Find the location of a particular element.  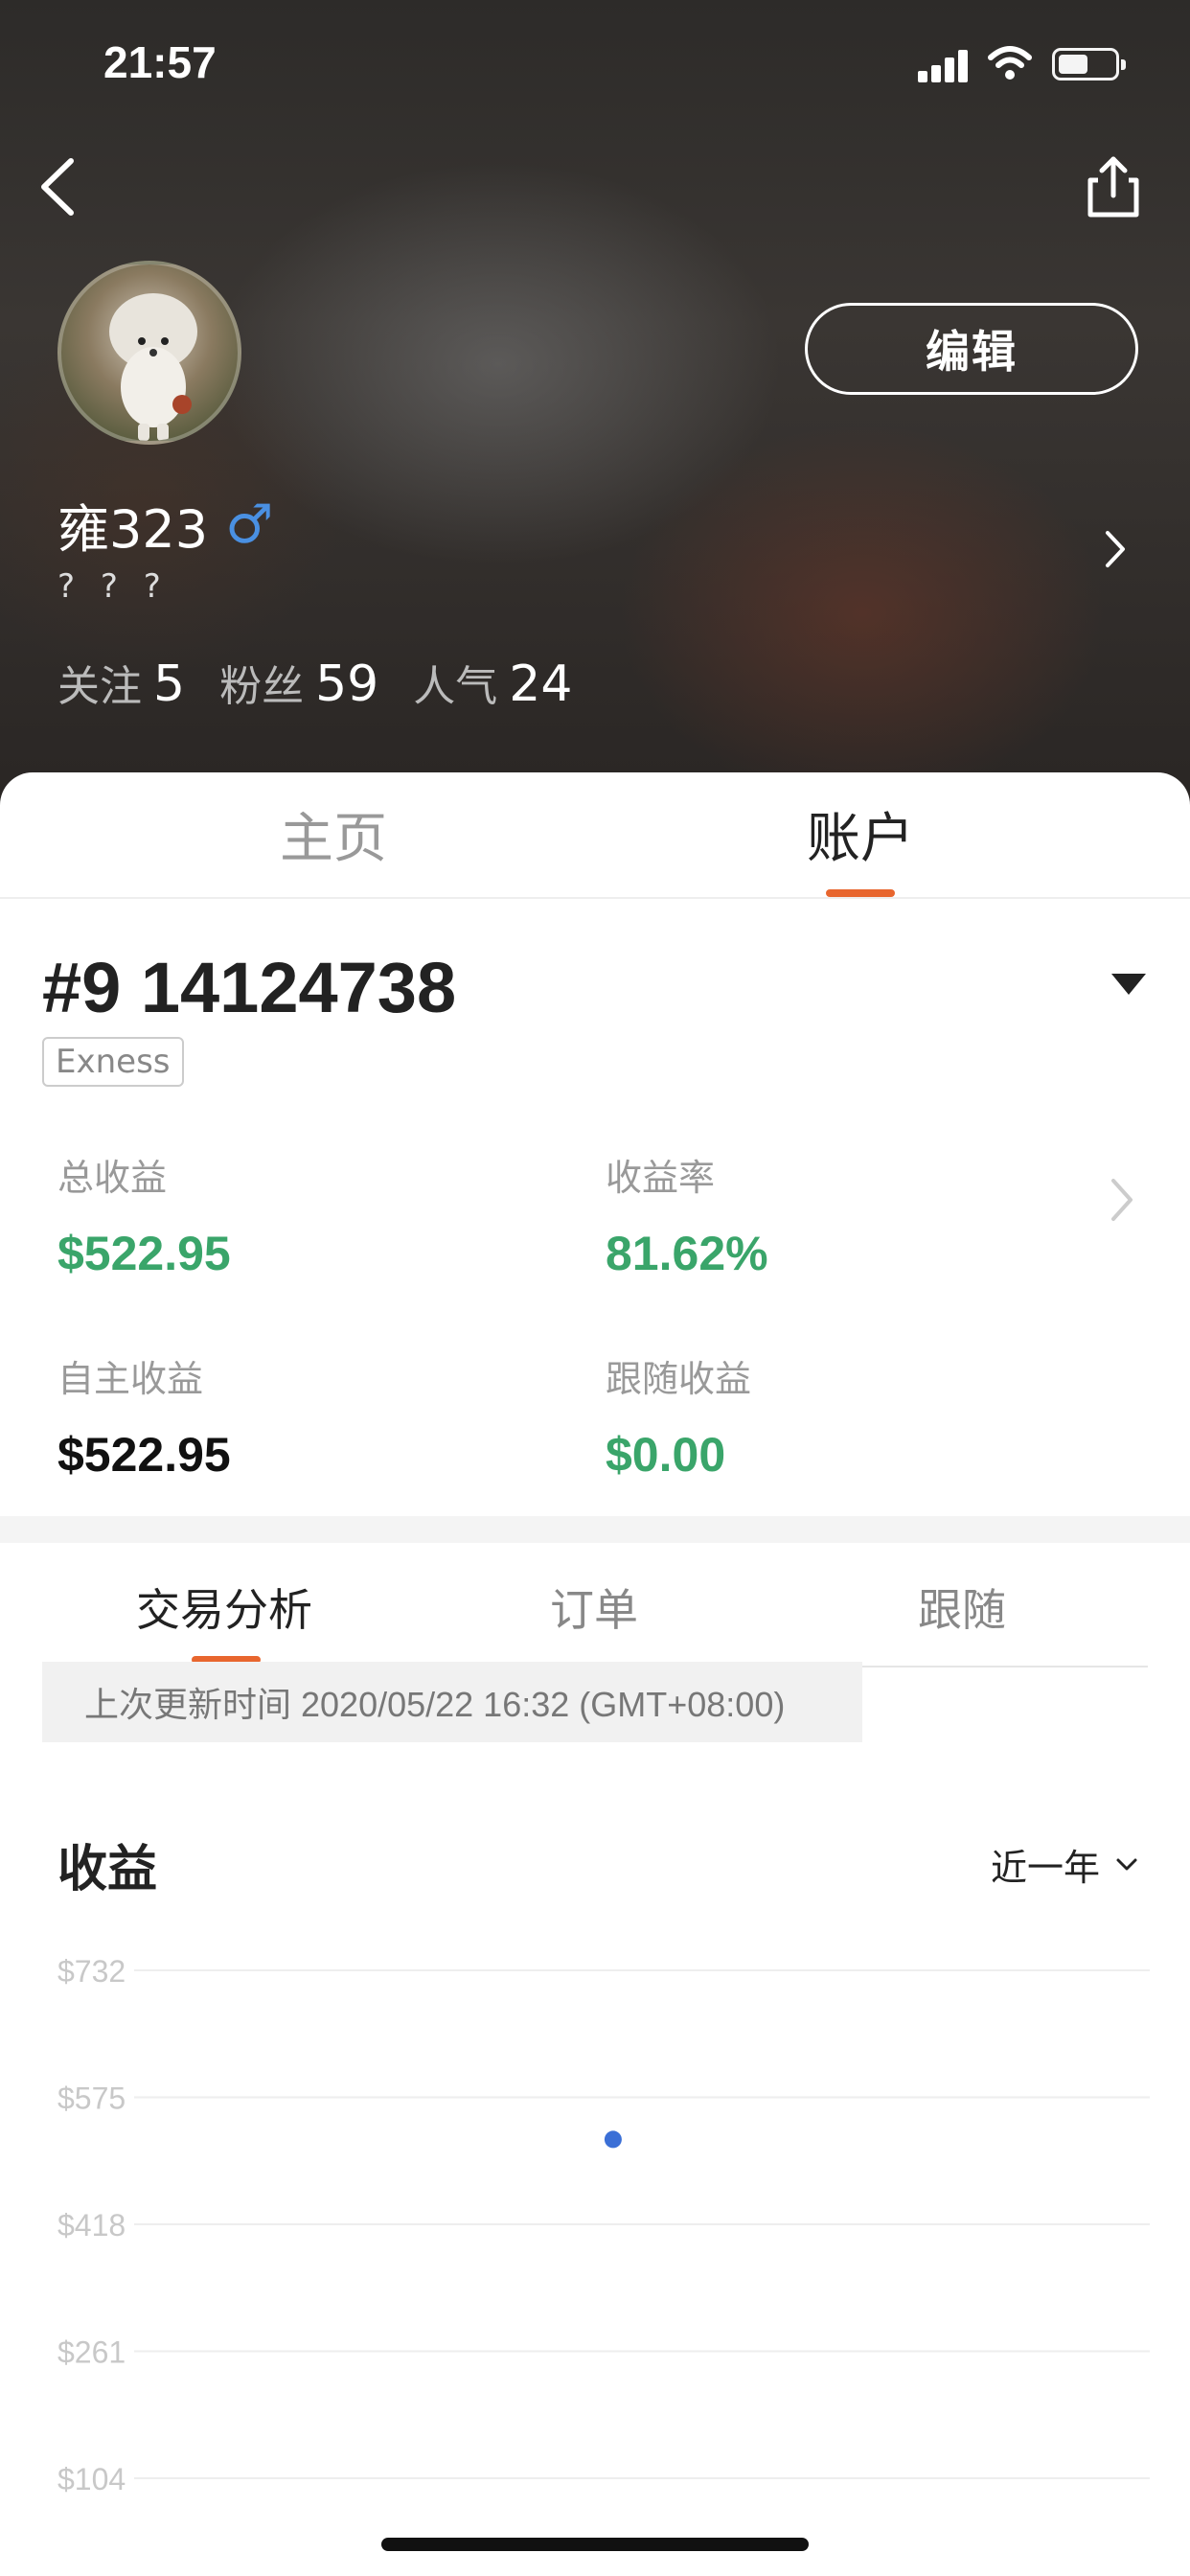

tab-orders: 订单 is located at coordinates (594, 1607).